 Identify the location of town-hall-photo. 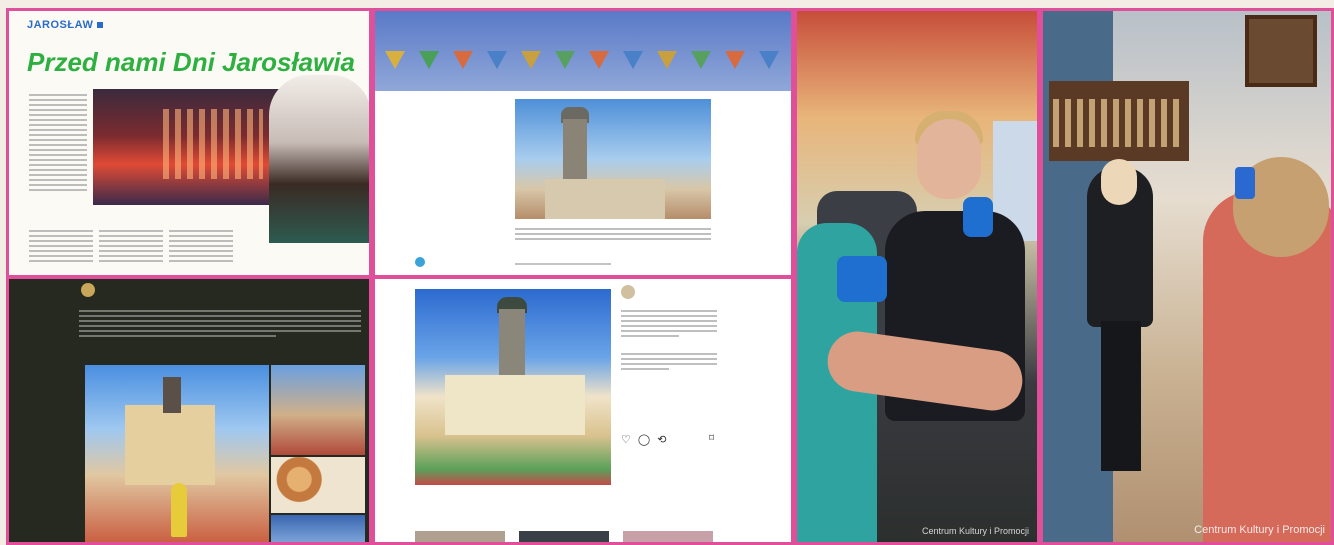
(613, 159).